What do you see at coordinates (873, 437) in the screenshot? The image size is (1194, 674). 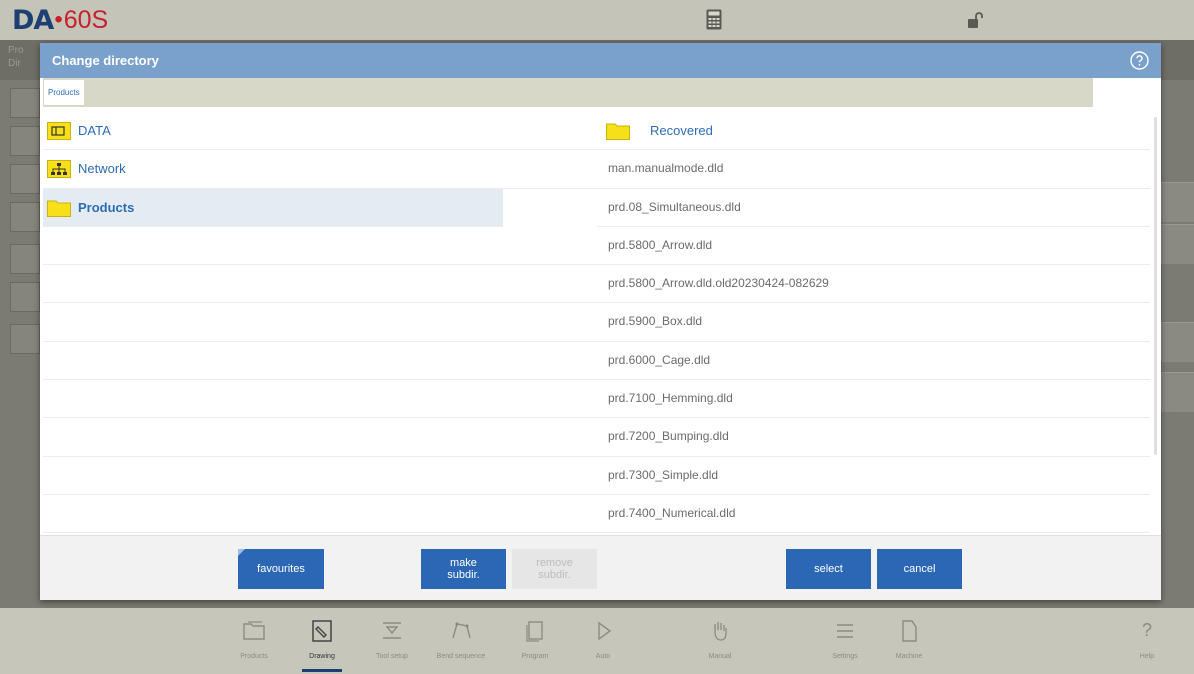 I see `file-item: prd.7200_Bumping.dld` at bounding box center [873, 437].